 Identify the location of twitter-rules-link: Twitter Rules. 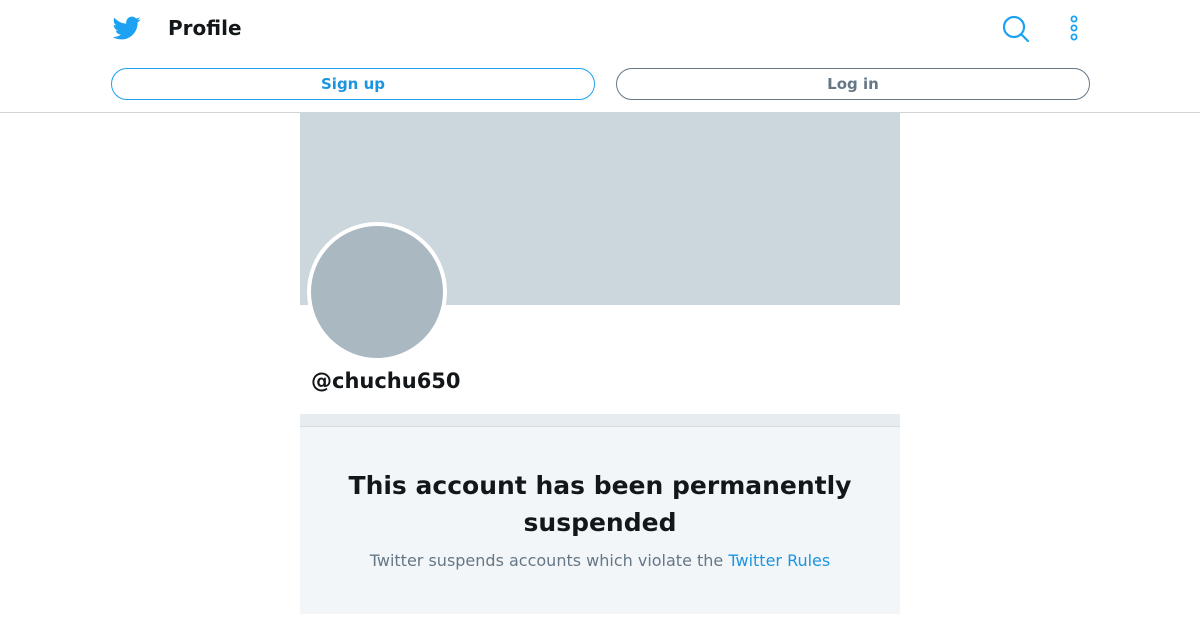
(779, 560).